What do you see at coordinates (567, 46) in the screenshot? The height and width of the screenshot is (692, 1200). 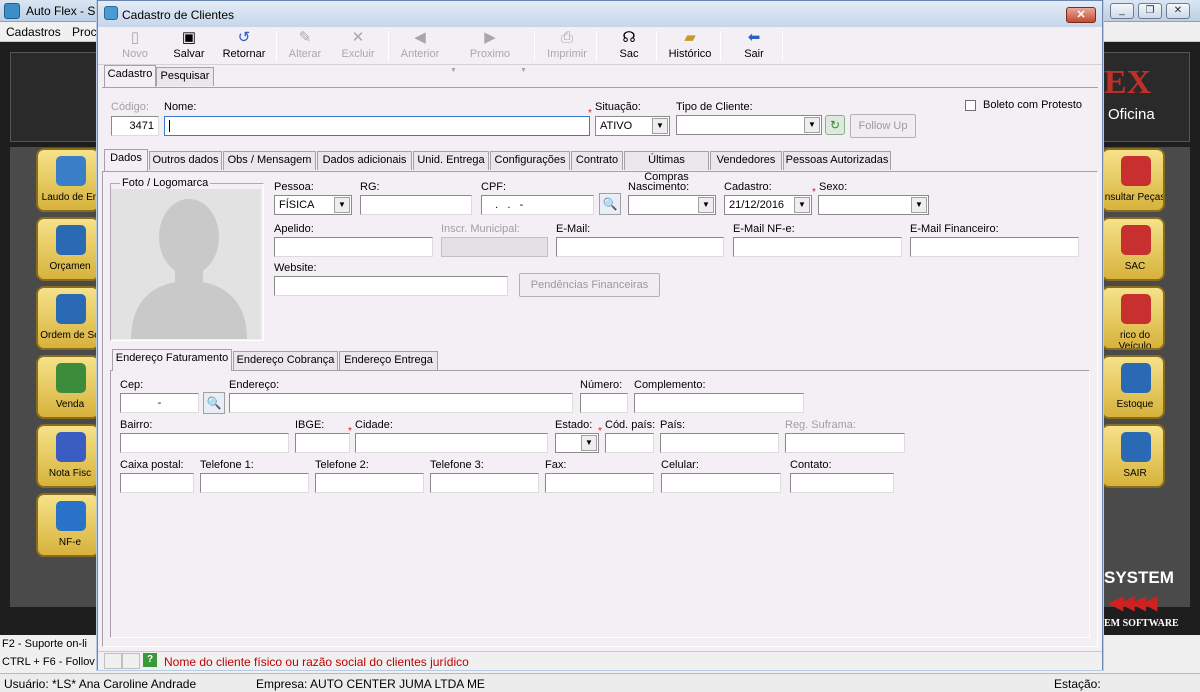 I see `imprimir-button: ⎙ Imprimir` at bounding box center [567, 46].